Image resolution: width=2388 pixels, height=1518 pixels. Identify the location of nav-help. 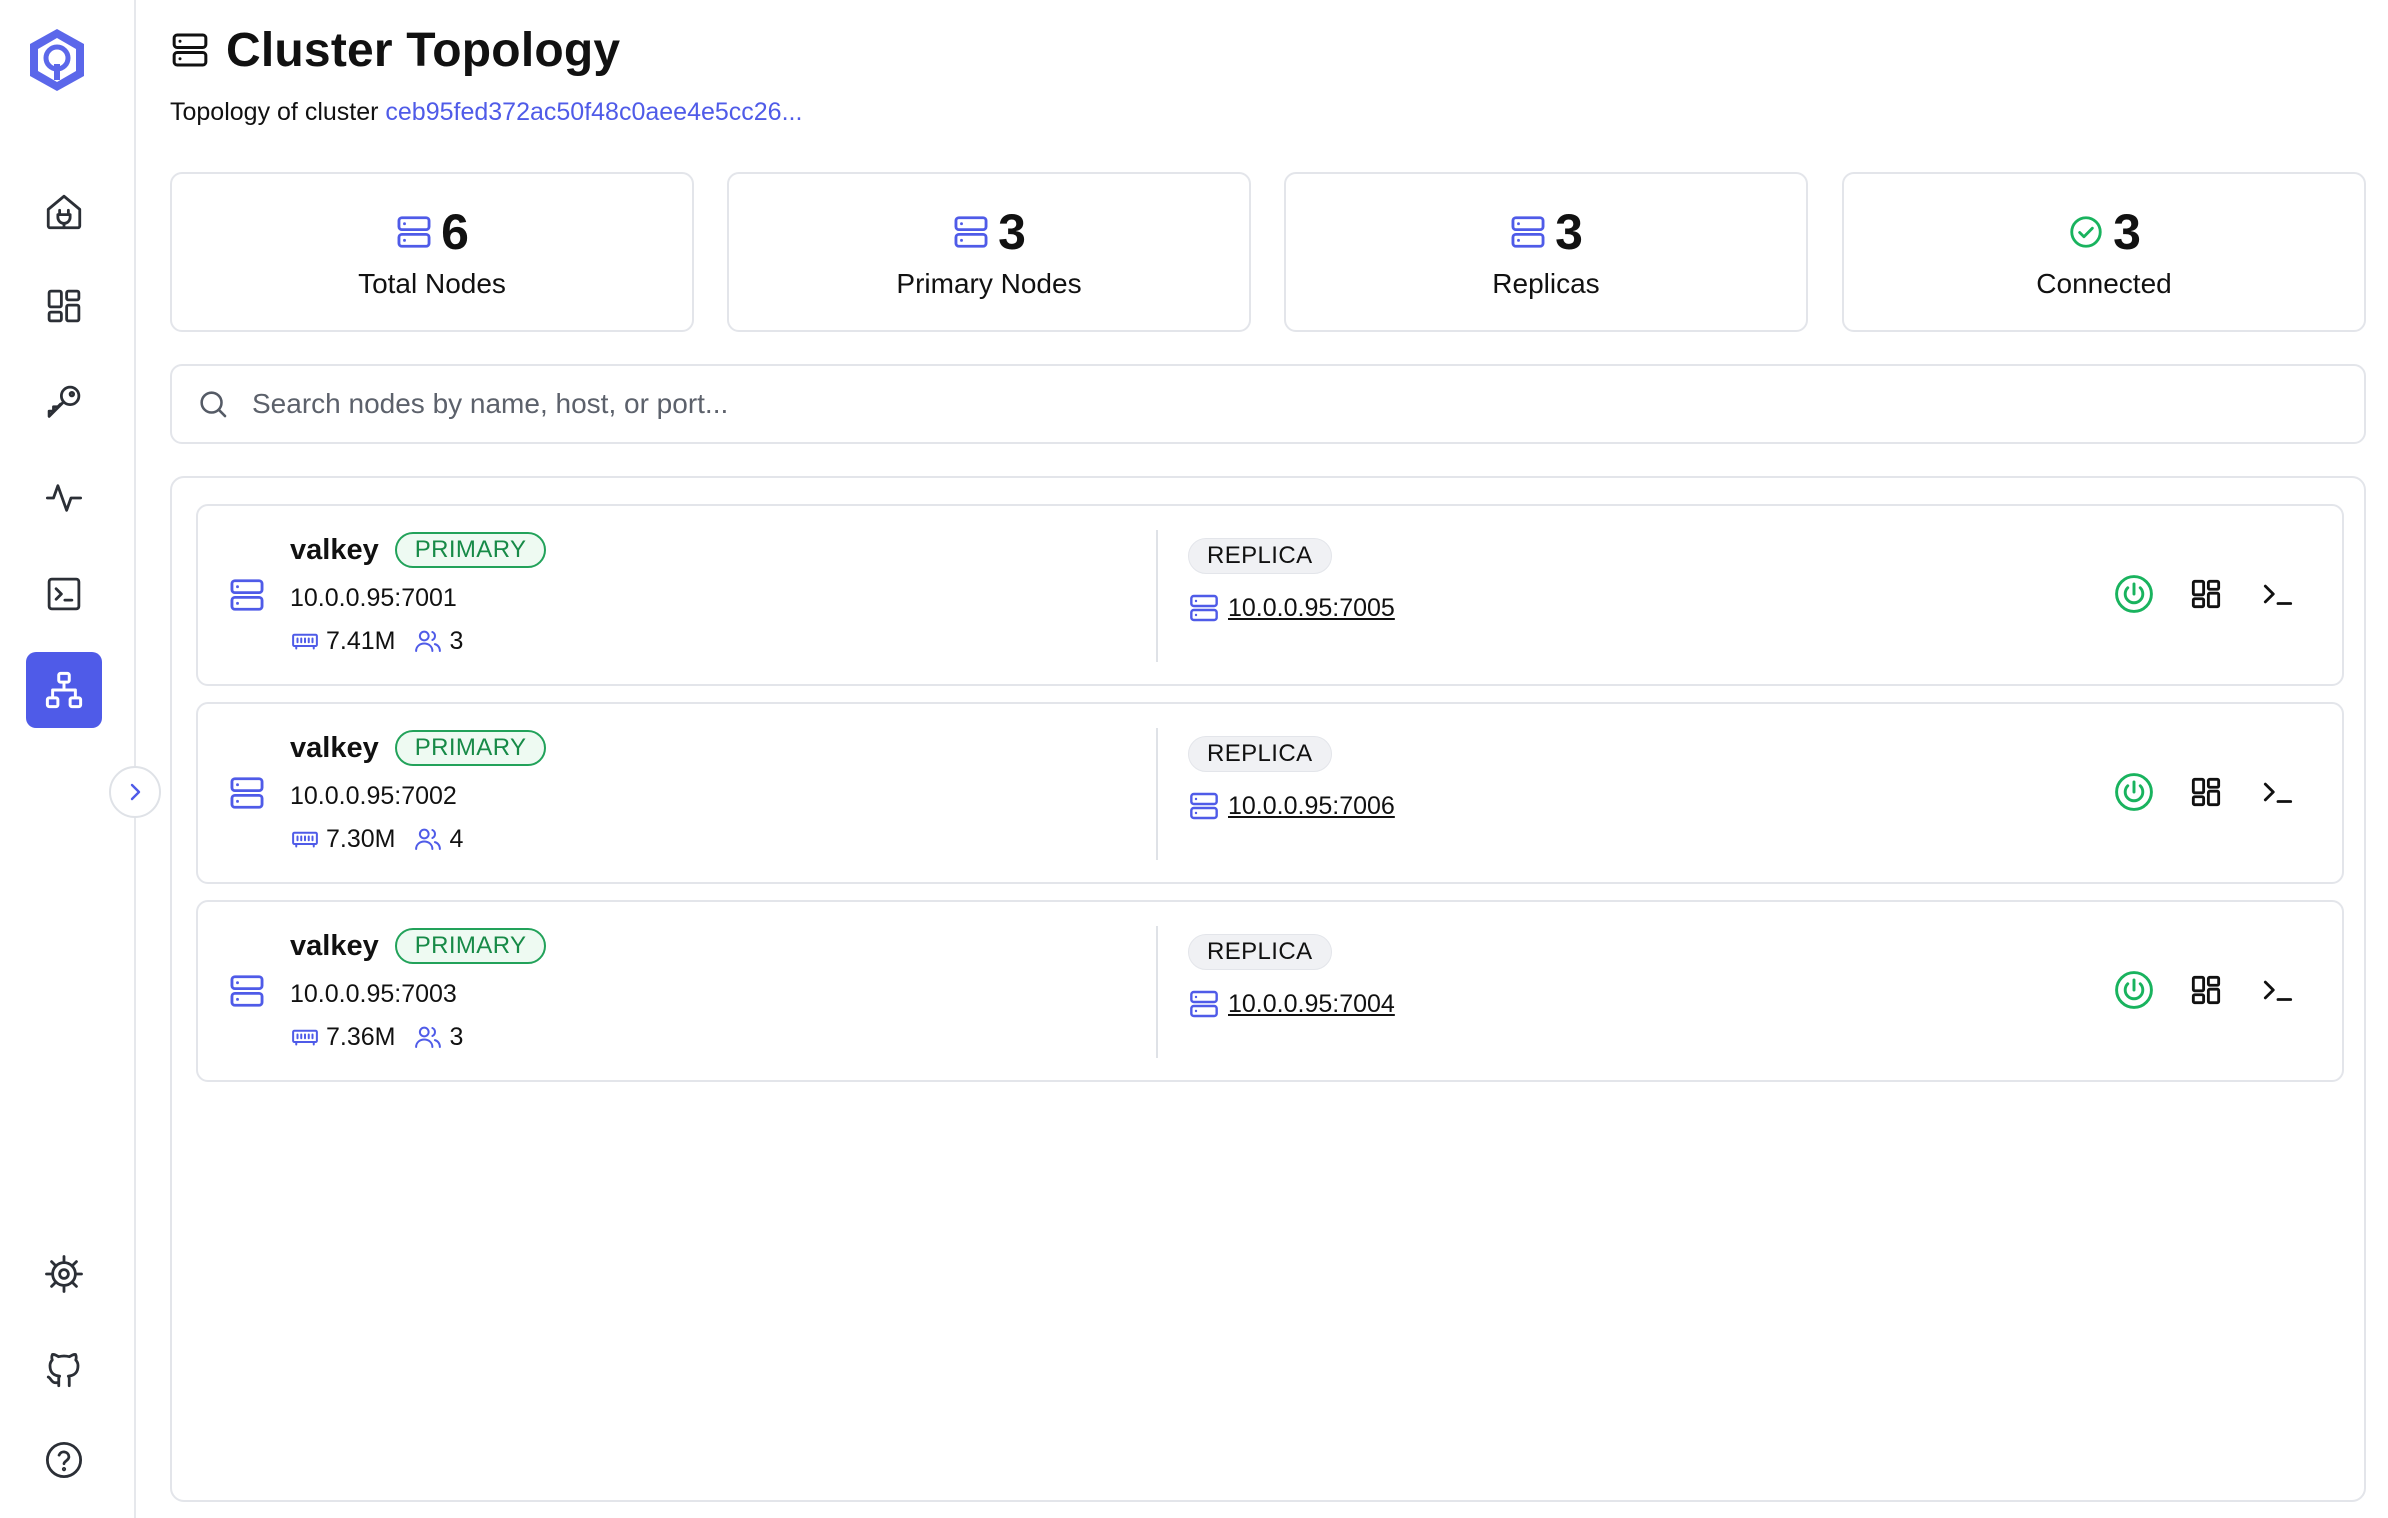
(64, 1460).